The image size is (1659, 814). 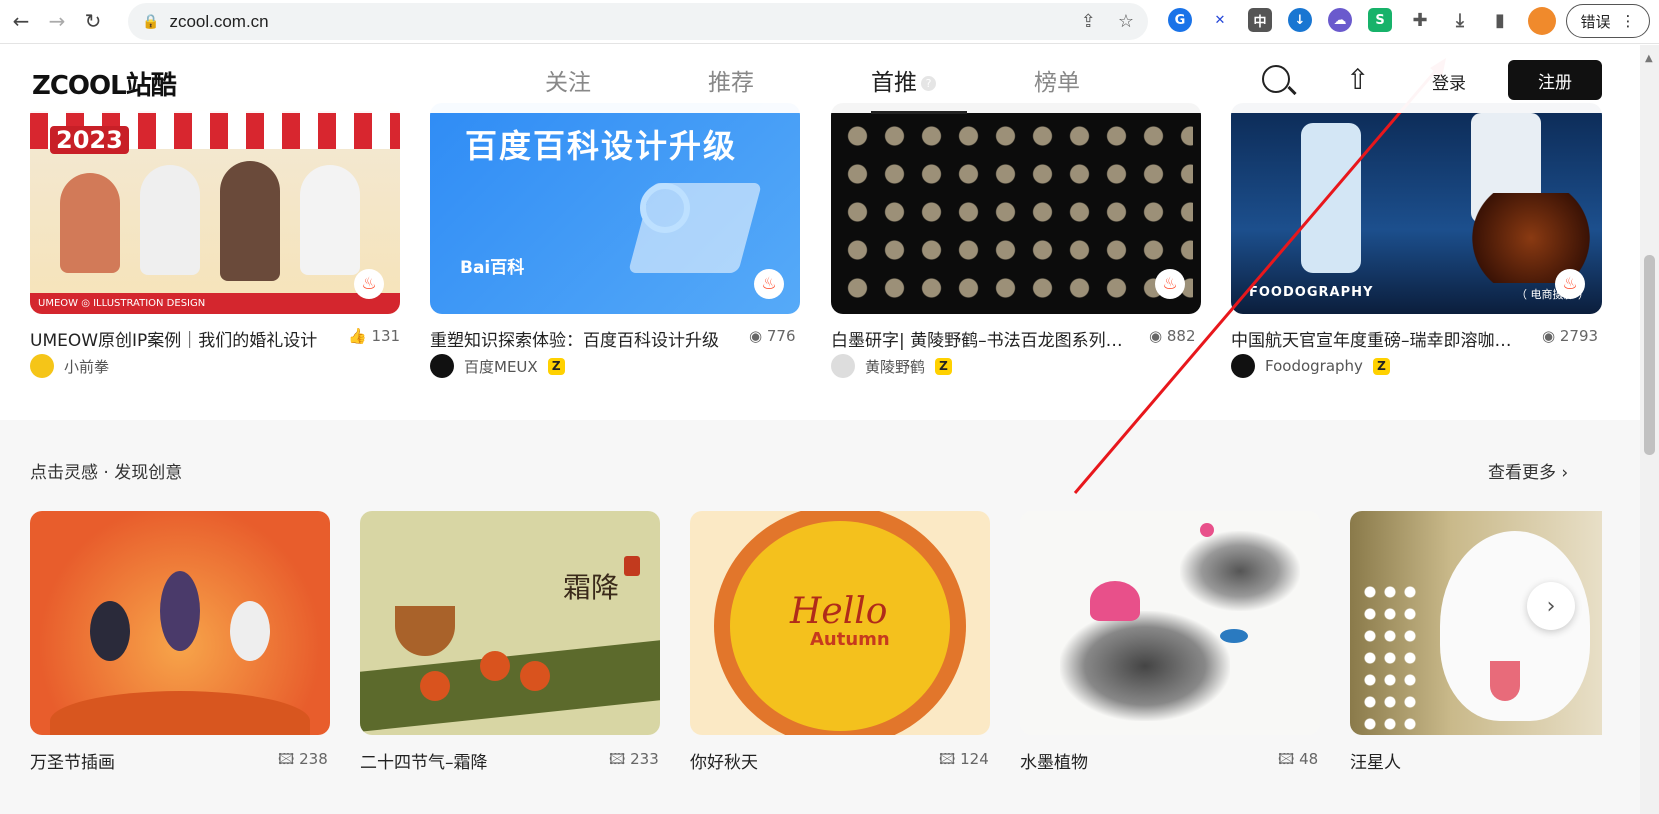 What do you see at coordinates (1311, 292) in the screenshot?
I see `w4-brand: FOODOGRAPHY` at bounding box center [1311, 292].